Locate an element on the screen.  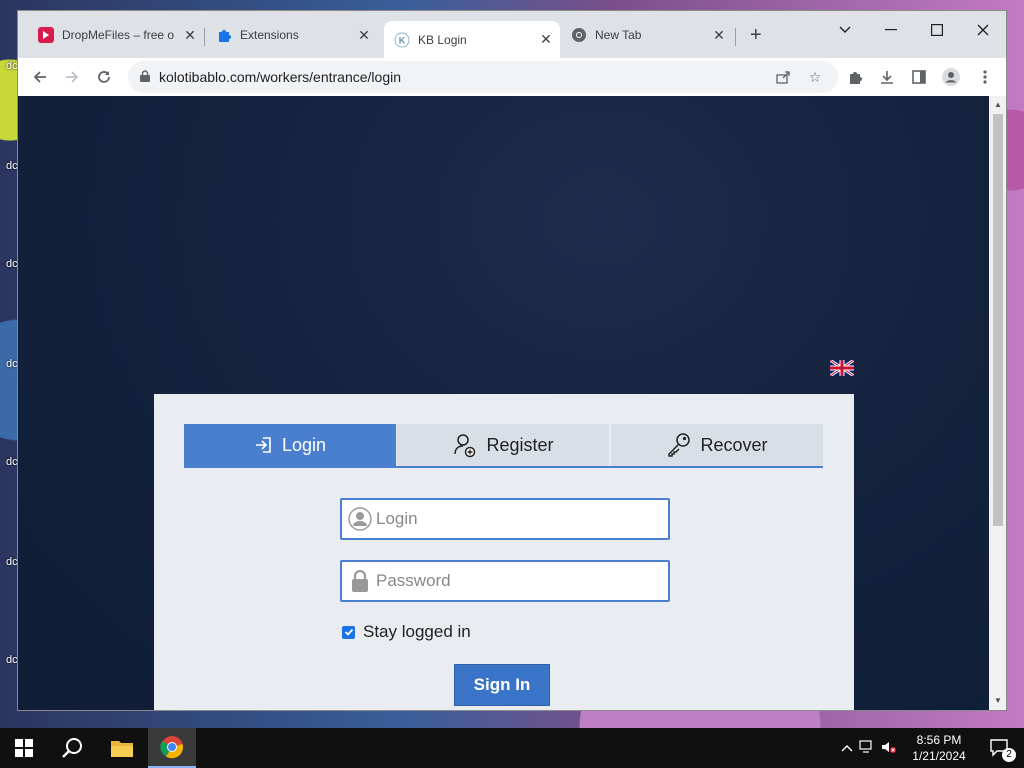
download-icon is located at coordinates (887, 77).